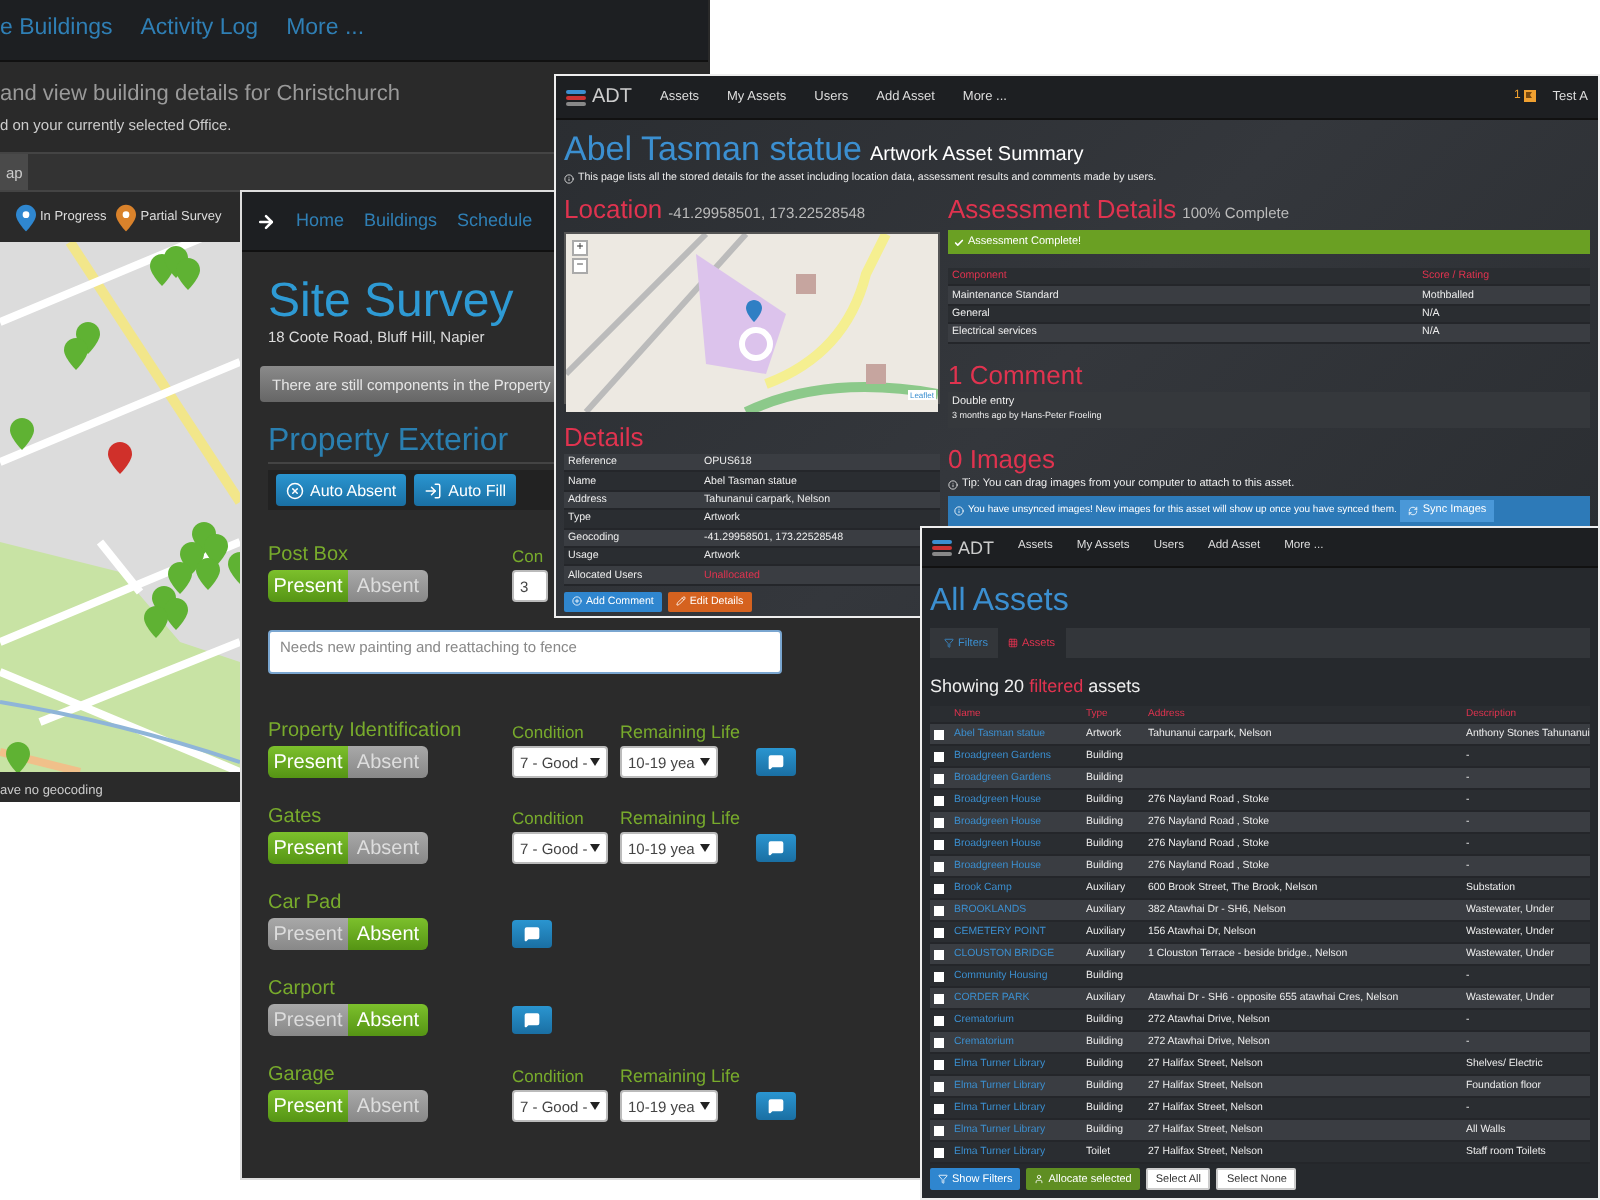 Image resolution: width=1600 pixels, height=1200 pixels. What do you see at coordinates (295, 490) in the screenshot?
I see `circle-x-icon` at bounding box center [295, 490].